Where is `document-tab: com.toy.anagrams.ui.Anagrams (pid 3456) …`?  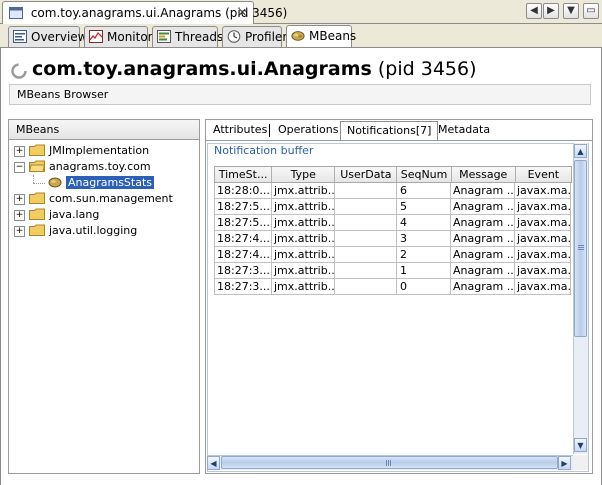 document-tab: com.toy.anagrams.ui.Anagrams (pid 3456) … is located at coordinates (144, 12).